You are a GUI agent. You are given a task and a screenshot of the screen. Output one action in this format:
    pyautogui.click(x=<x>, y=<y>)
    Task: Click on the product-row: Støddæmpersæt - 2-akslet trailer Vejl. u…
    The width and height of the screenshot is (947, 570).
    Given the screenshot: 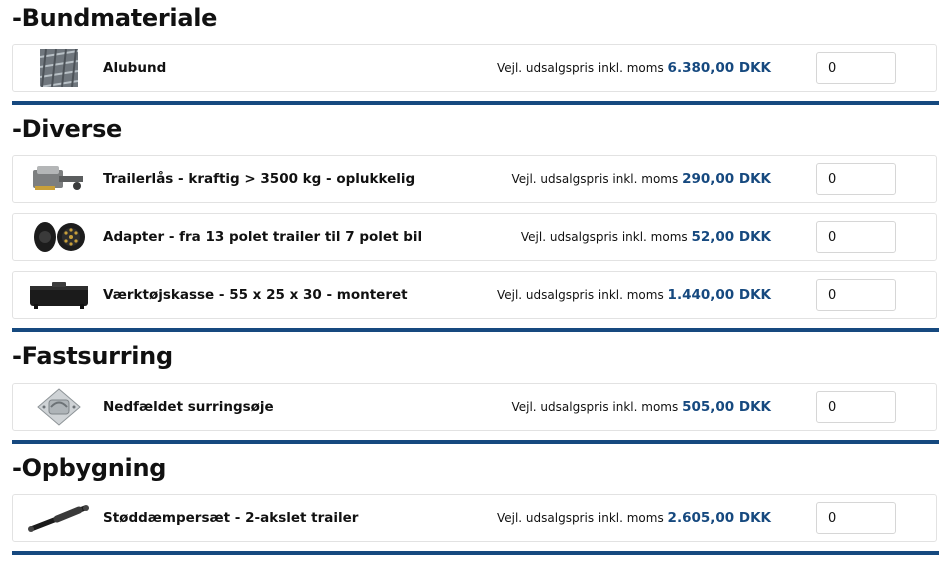 What is the action you would take?
    pyautogui.click(x=474, y=518)
    